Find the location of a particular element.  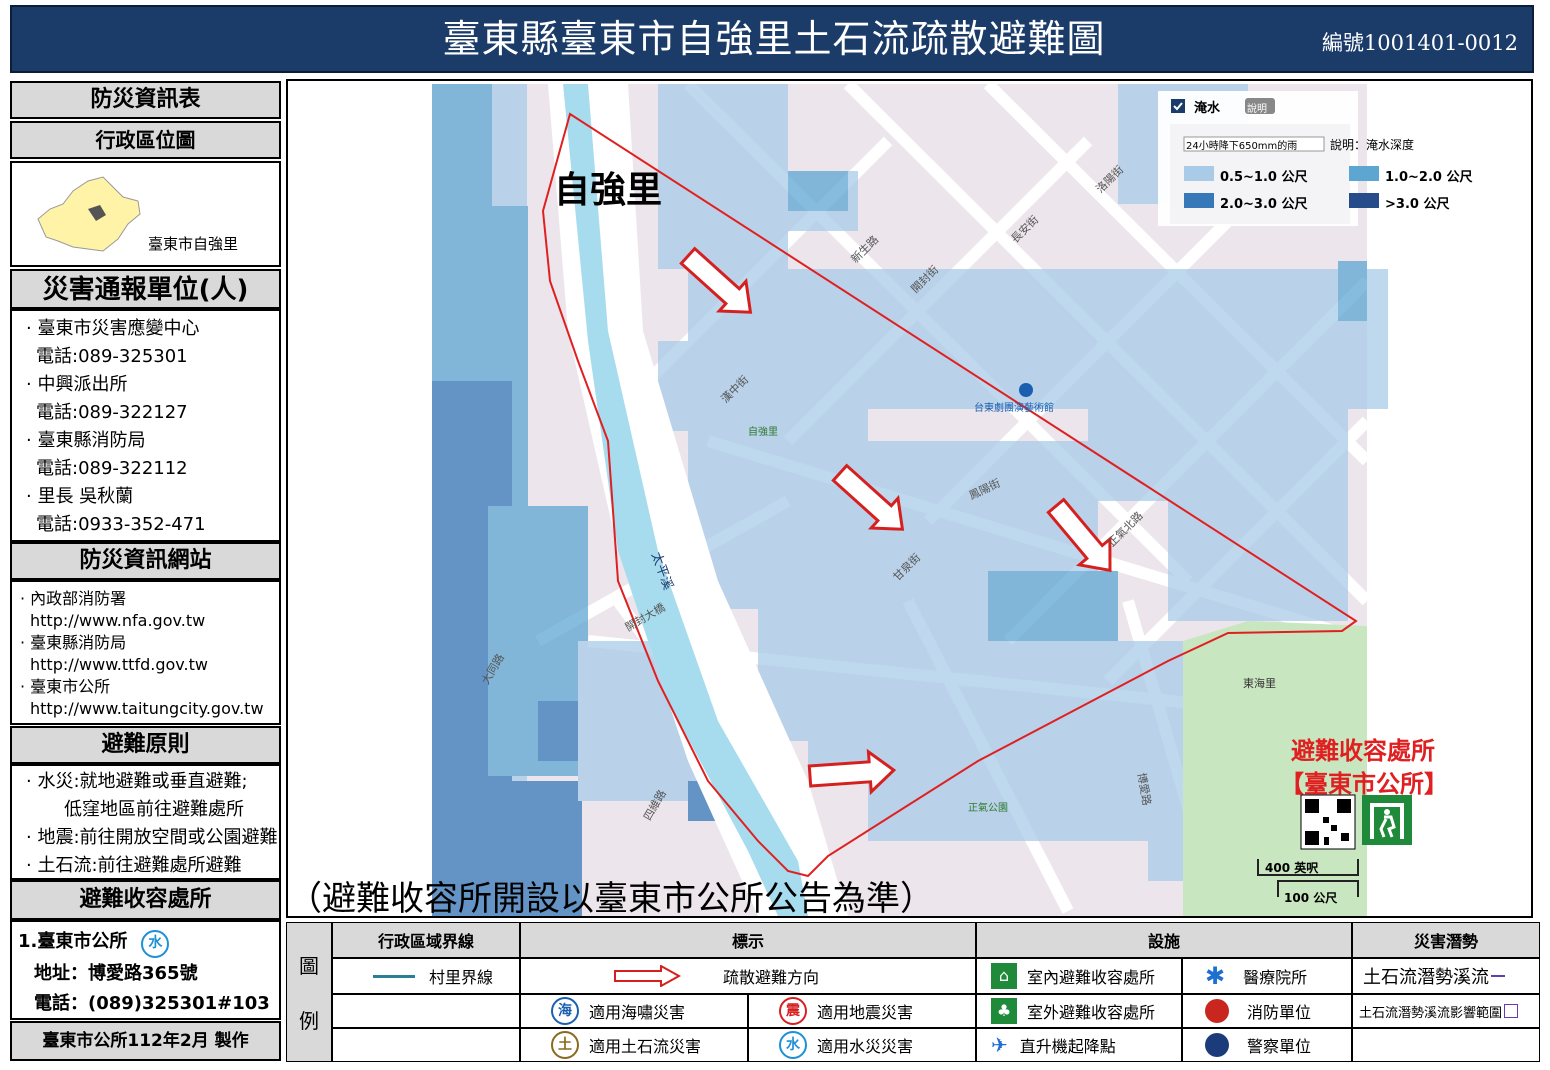

legend-side-label: 圖例 is located at coordinates (309, 992).